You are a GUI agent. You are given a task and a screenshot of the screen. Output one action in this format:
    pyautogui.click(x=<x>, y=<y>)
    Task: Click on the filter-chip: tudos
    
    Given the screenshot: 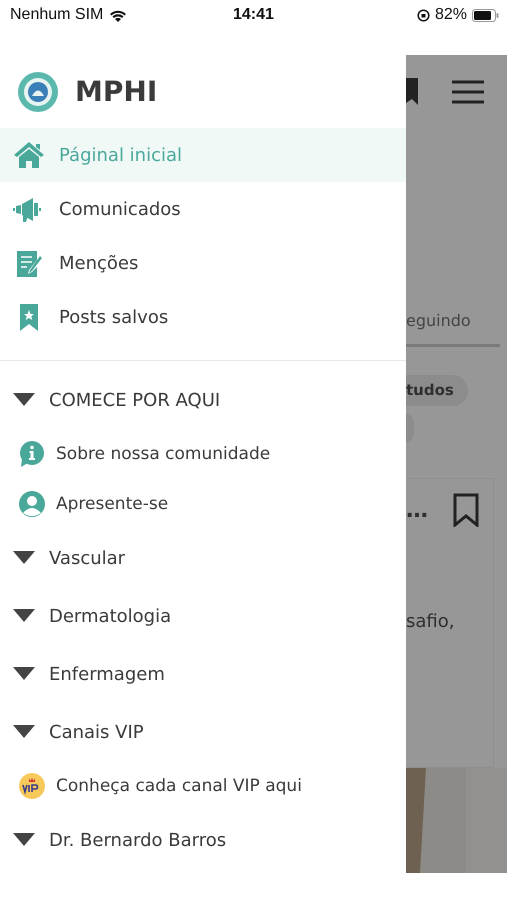 What is the action you would take?
    pyautogui.click(x=437, y=390)
    